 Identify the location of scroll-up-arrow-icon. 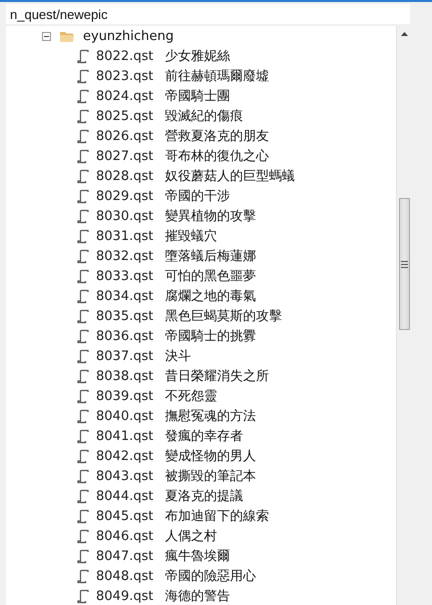
(404, 34).